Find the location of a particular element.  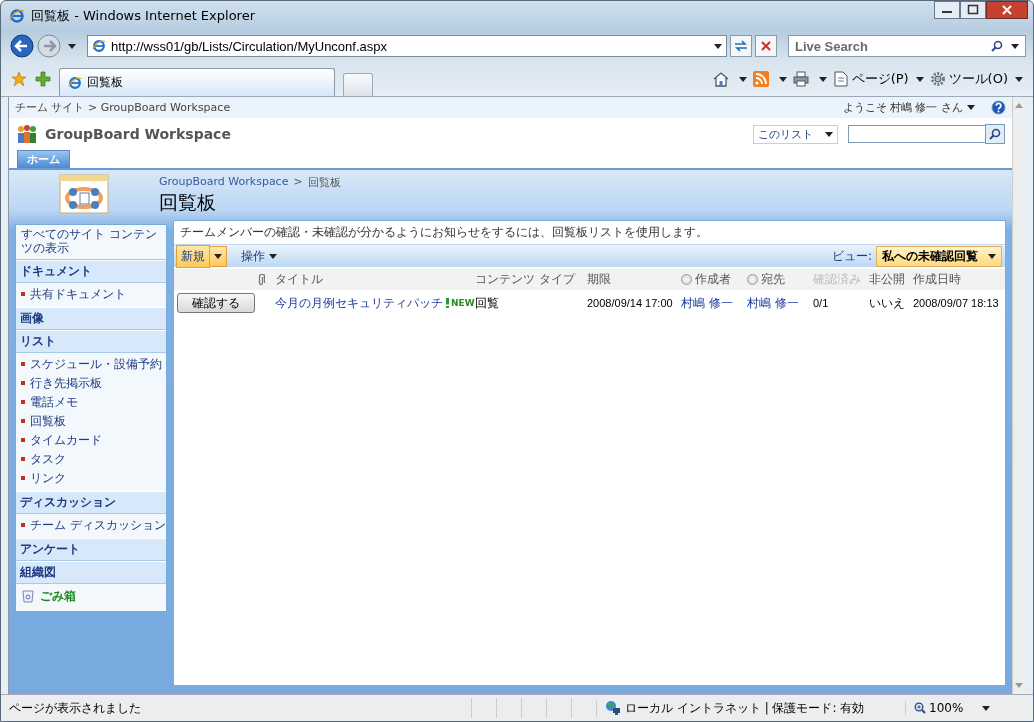

close-button is located at coordinates (1007, 10).